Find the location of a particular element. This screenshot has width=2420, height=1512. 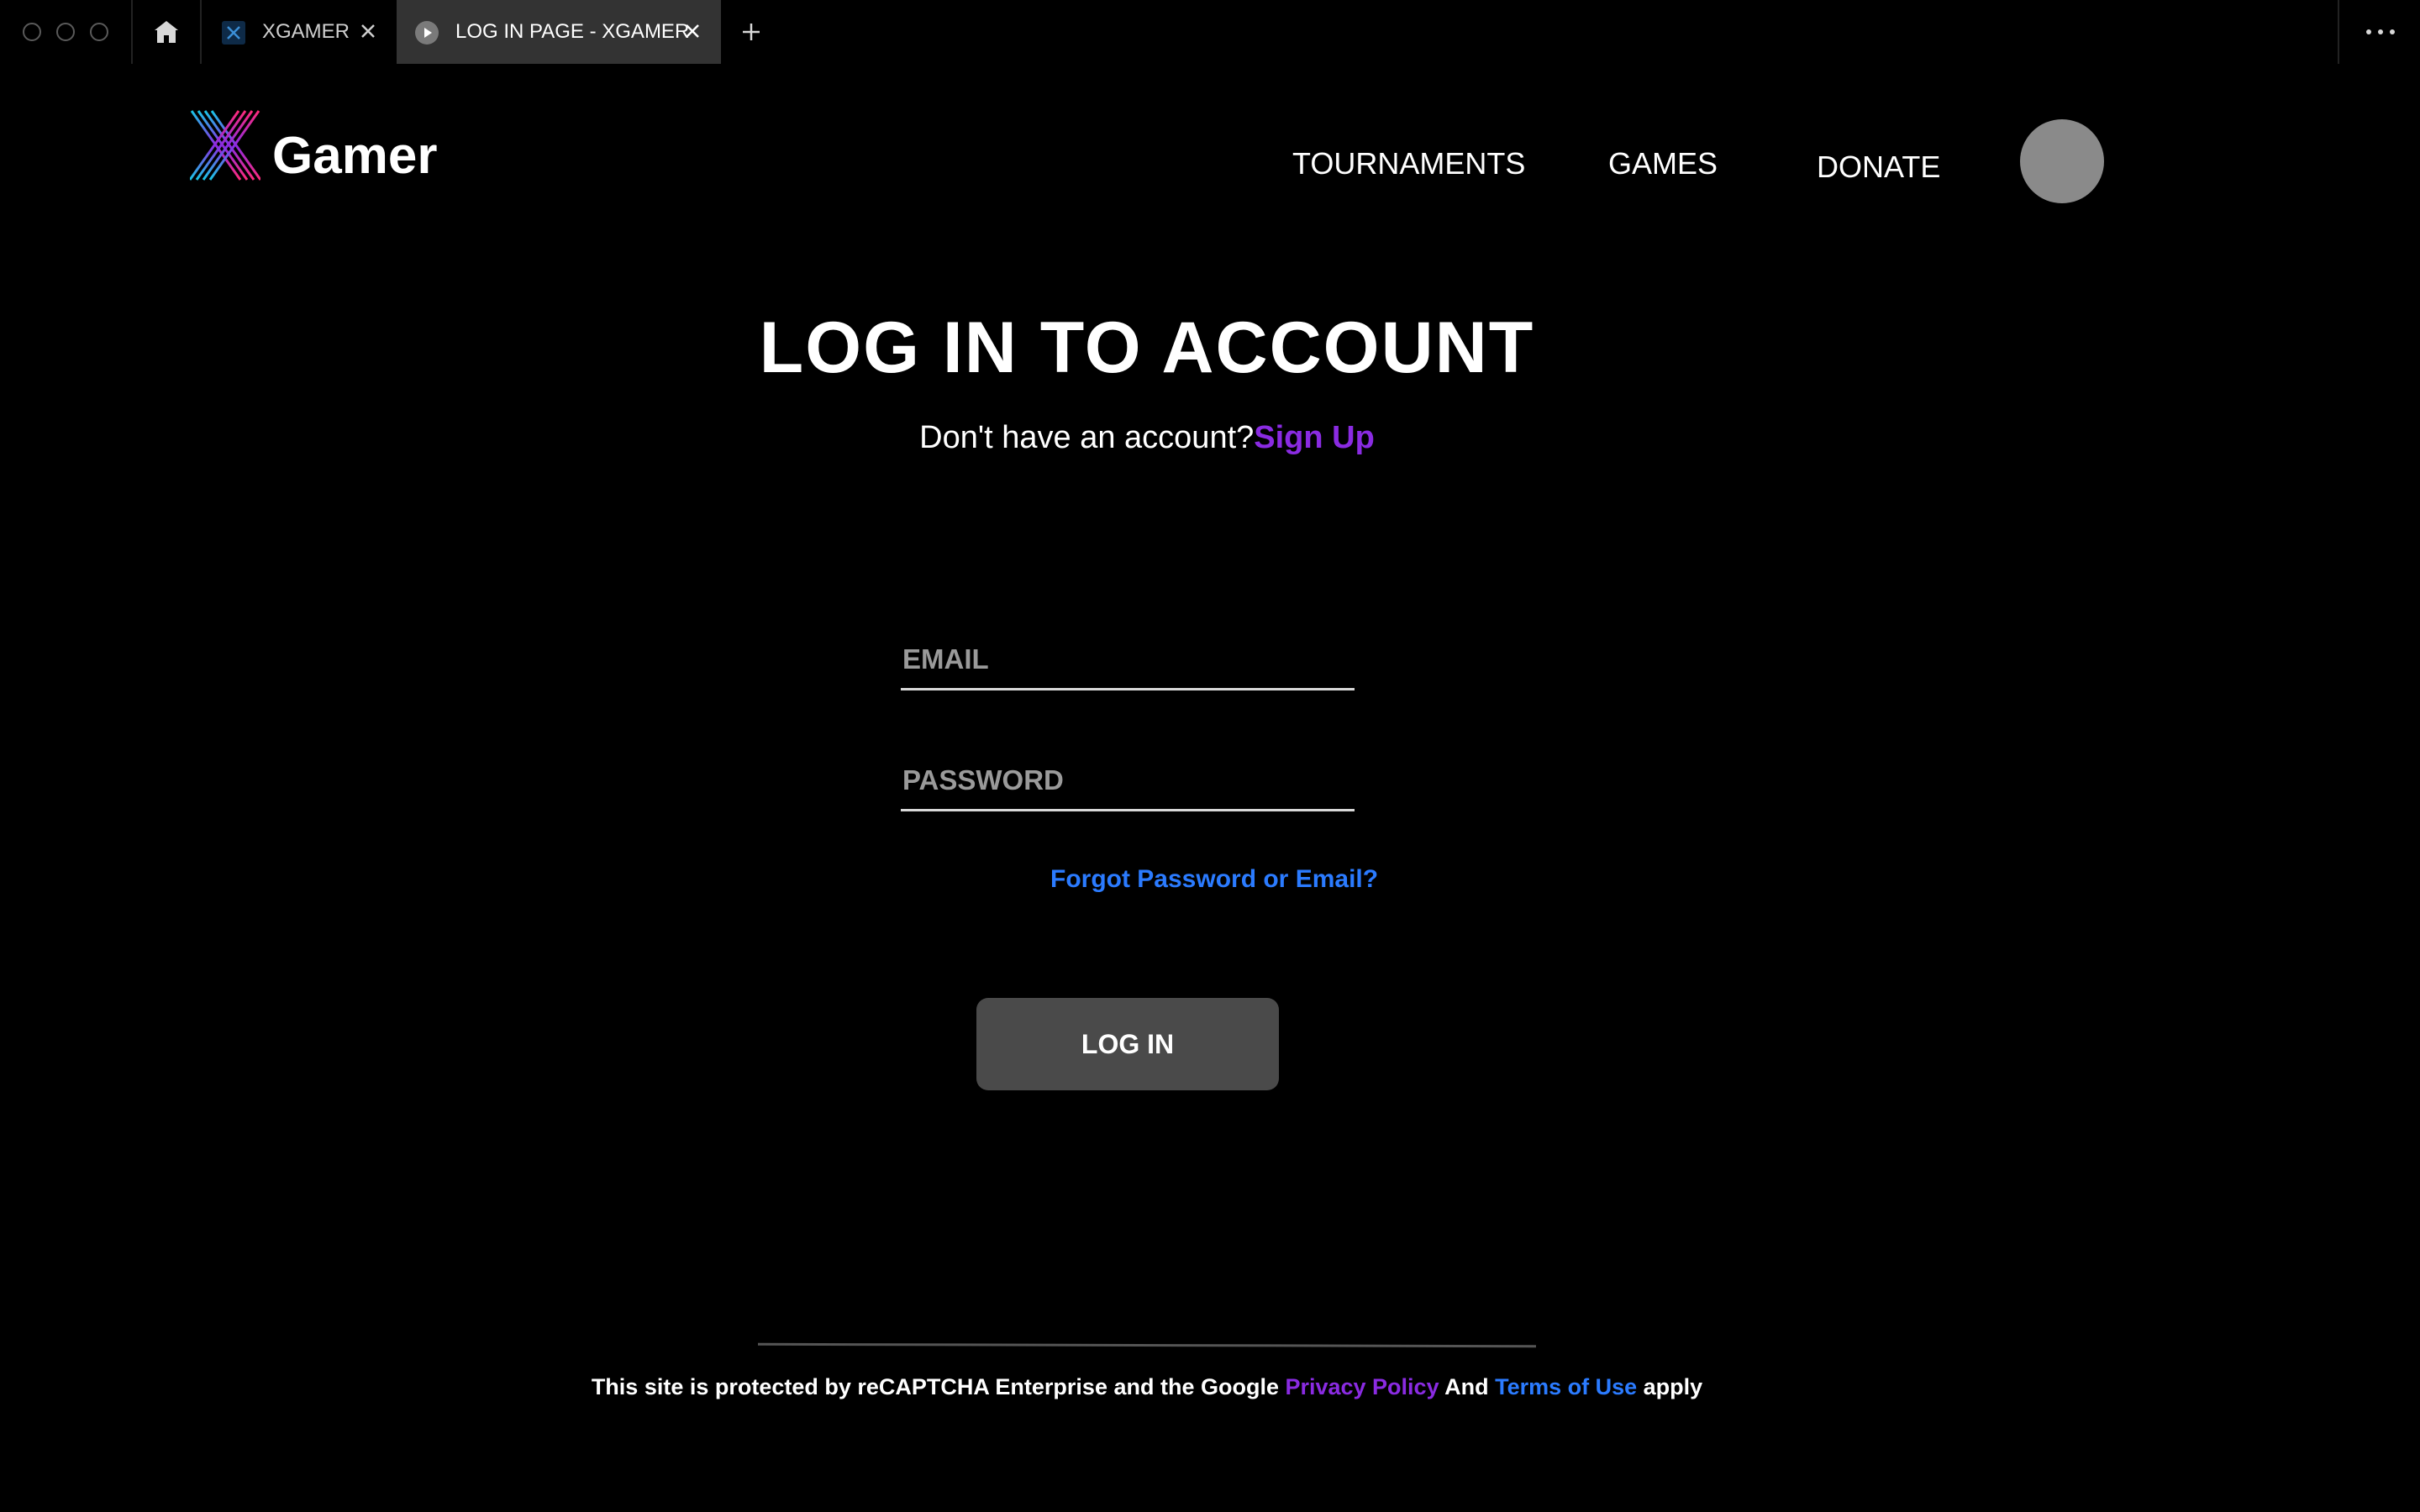

avatar is located at coordinates (2062, 161).